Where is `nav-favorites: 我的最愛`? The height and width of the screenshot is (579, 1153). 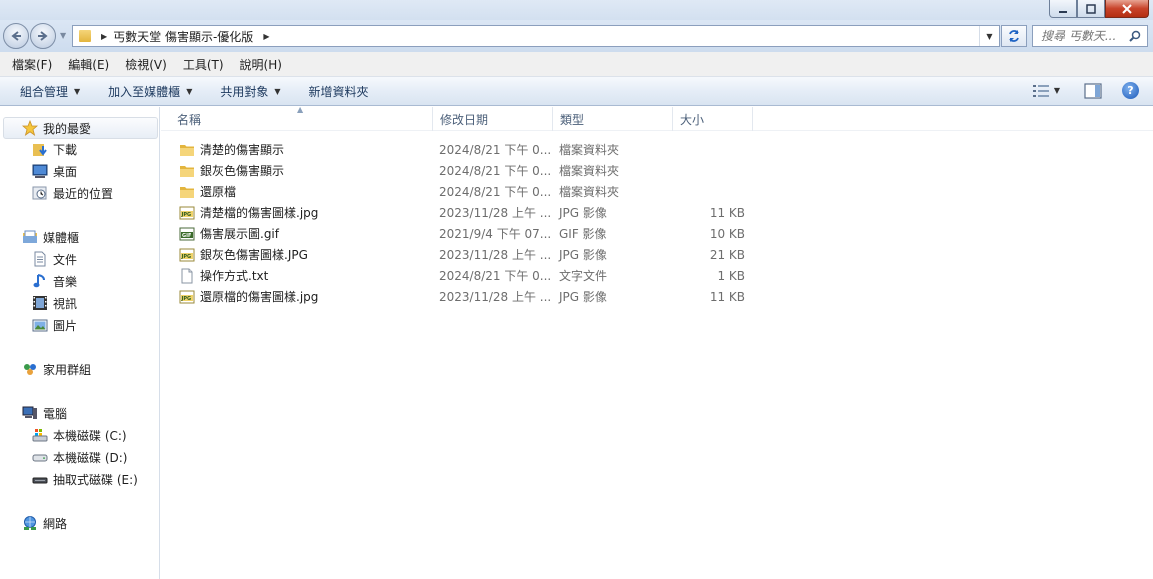
nav-favorites: 我的最愛 is located at coordinates (80, 128).